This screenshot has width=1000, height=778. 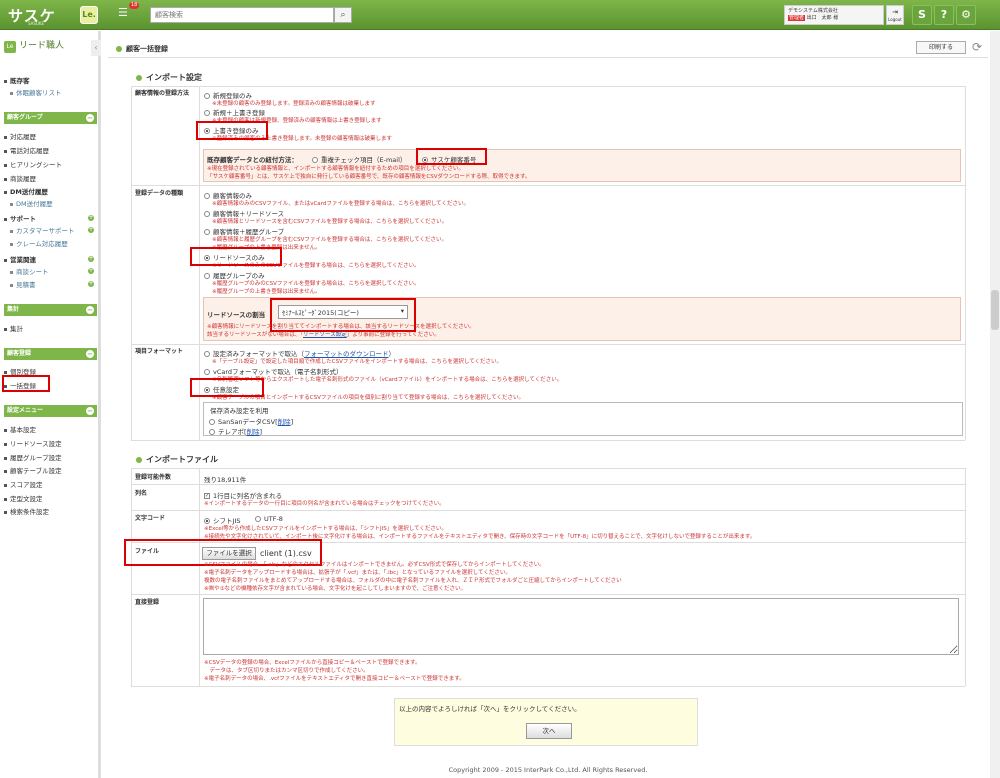 What do you see at coordinates (242, 15) in the screenshot?
I see `customer-search-input` at bounding box center [242, 15].